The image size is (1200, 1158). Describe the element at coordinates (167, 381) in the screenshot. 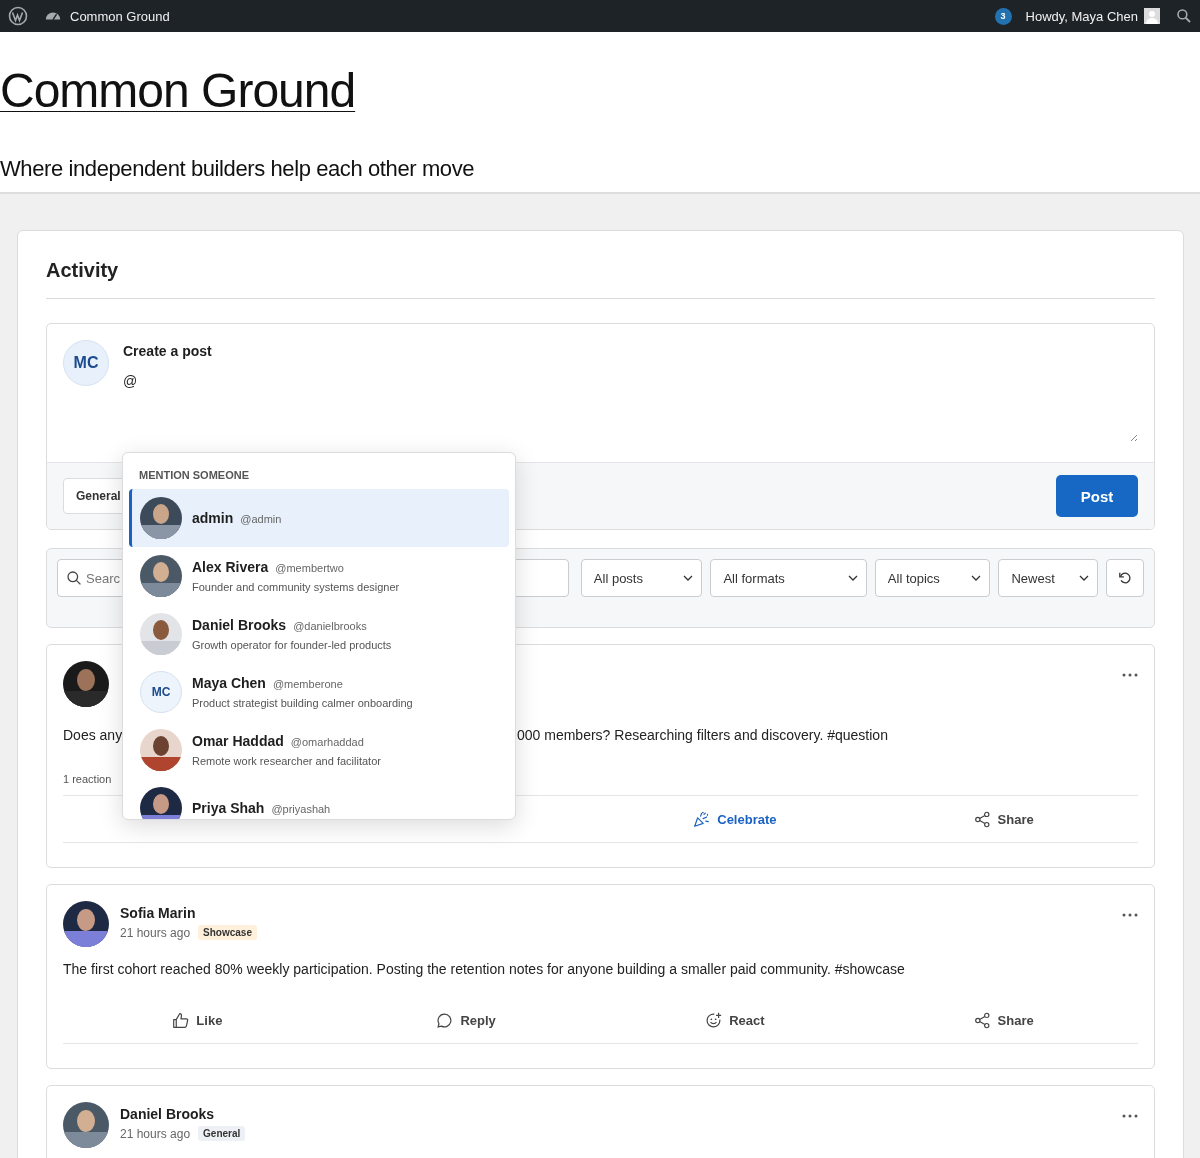

I see `post-text-field: @` at that location.